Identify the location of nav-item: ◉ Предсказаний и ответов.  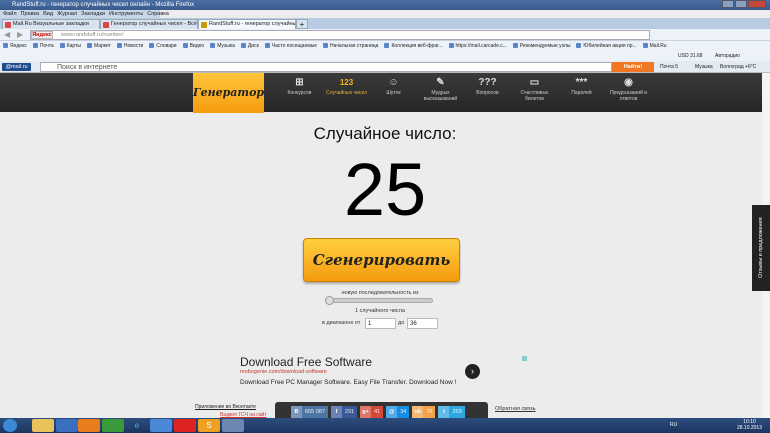
(628, 89).